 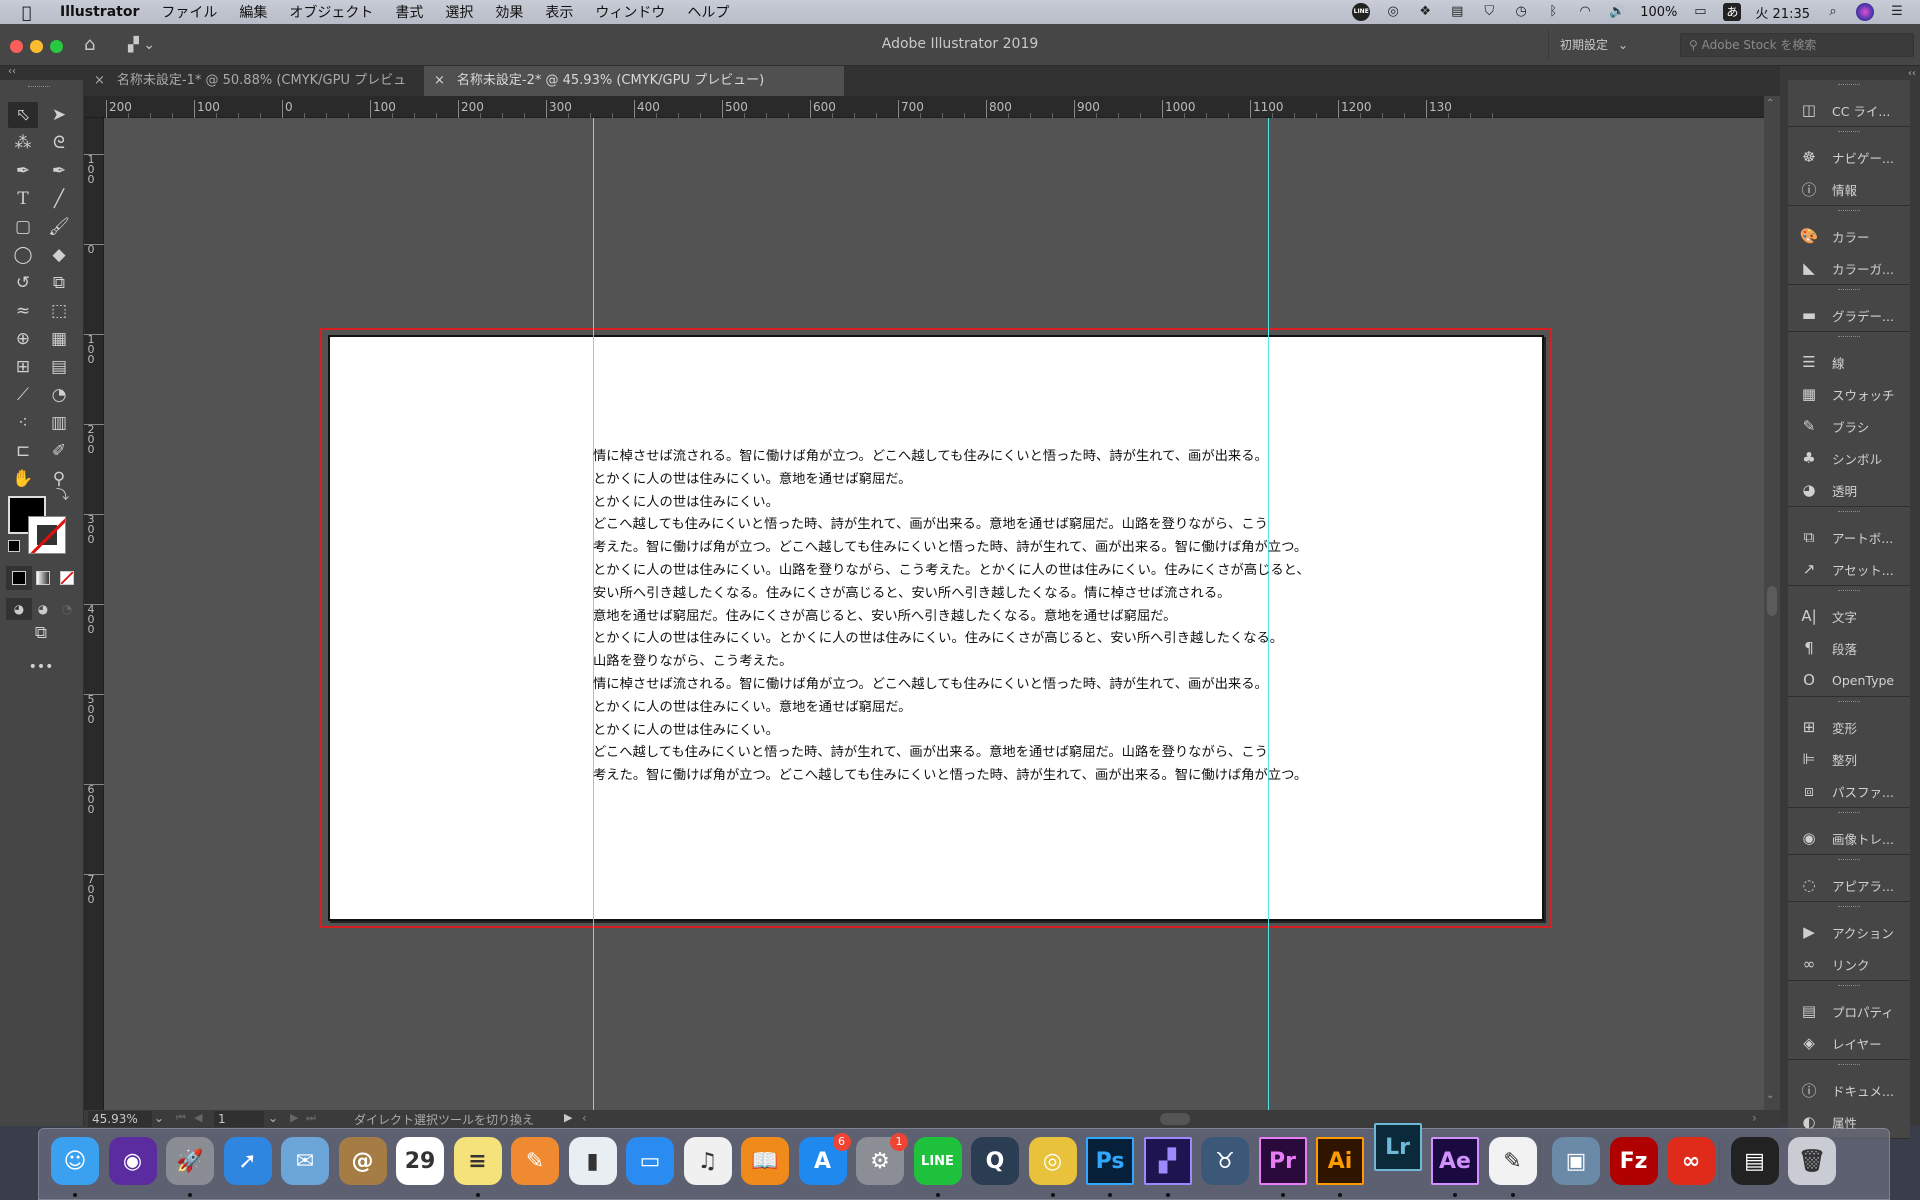 I want to click on menu-effect: 効果, so click(x=509, y=12).